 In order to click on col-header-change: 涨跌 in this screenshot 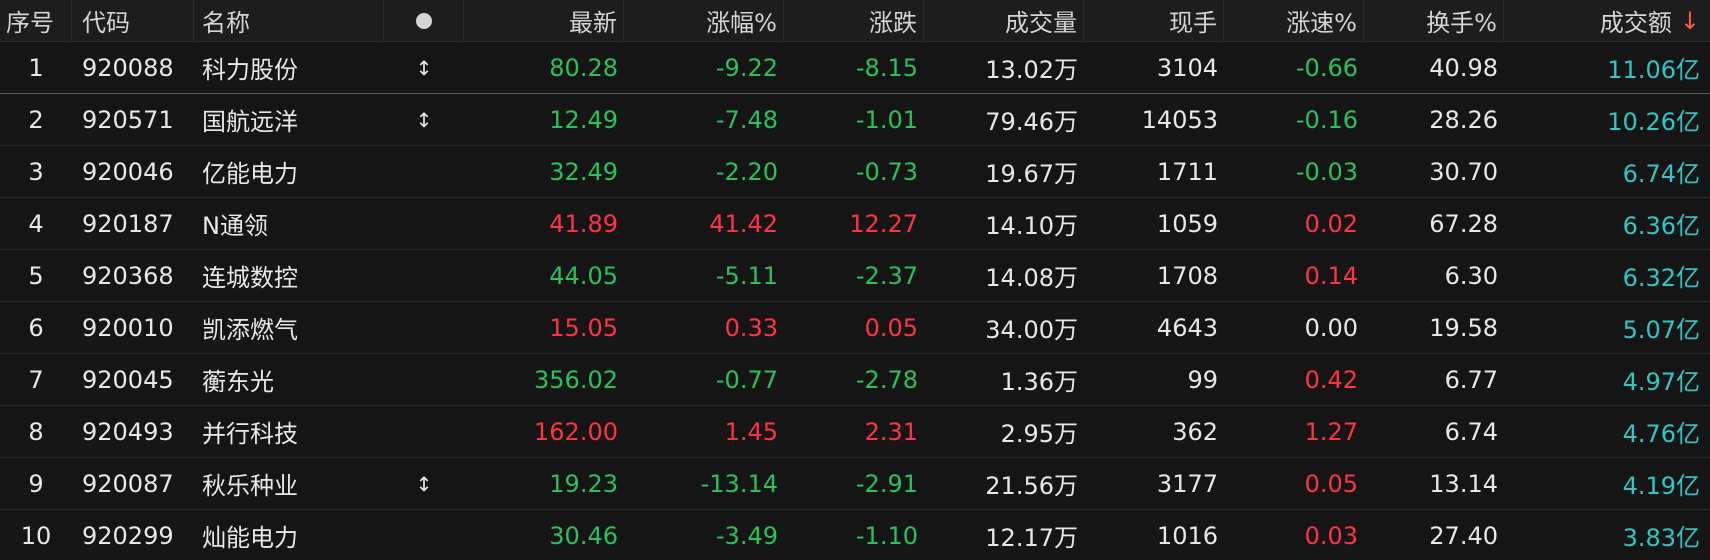, I will do `click(854, 20)`.